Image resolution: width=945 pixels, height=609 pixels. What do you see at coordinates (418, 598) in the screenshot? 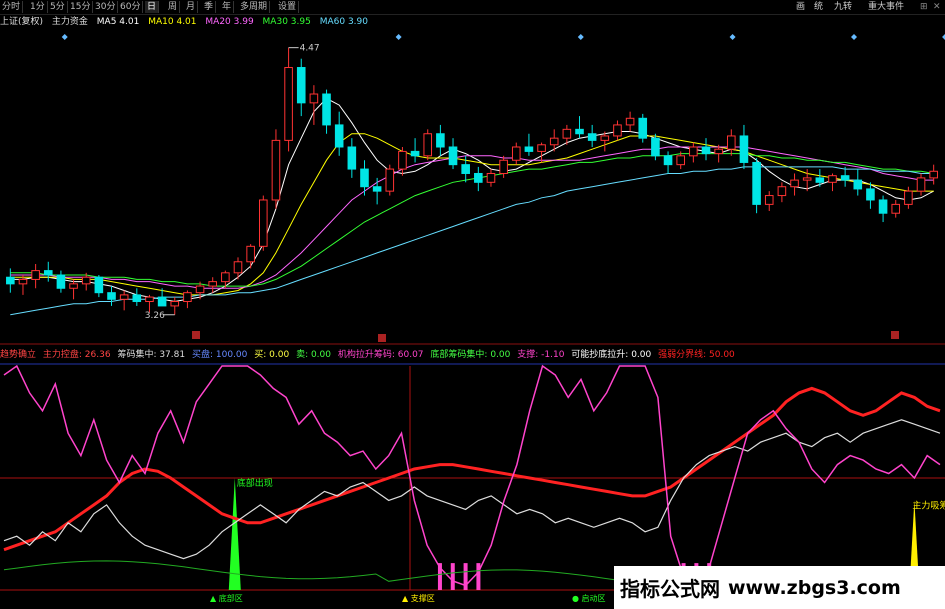
I see `bottom-label-1: ▲ 支撑区` at bounding box center [418, 598].